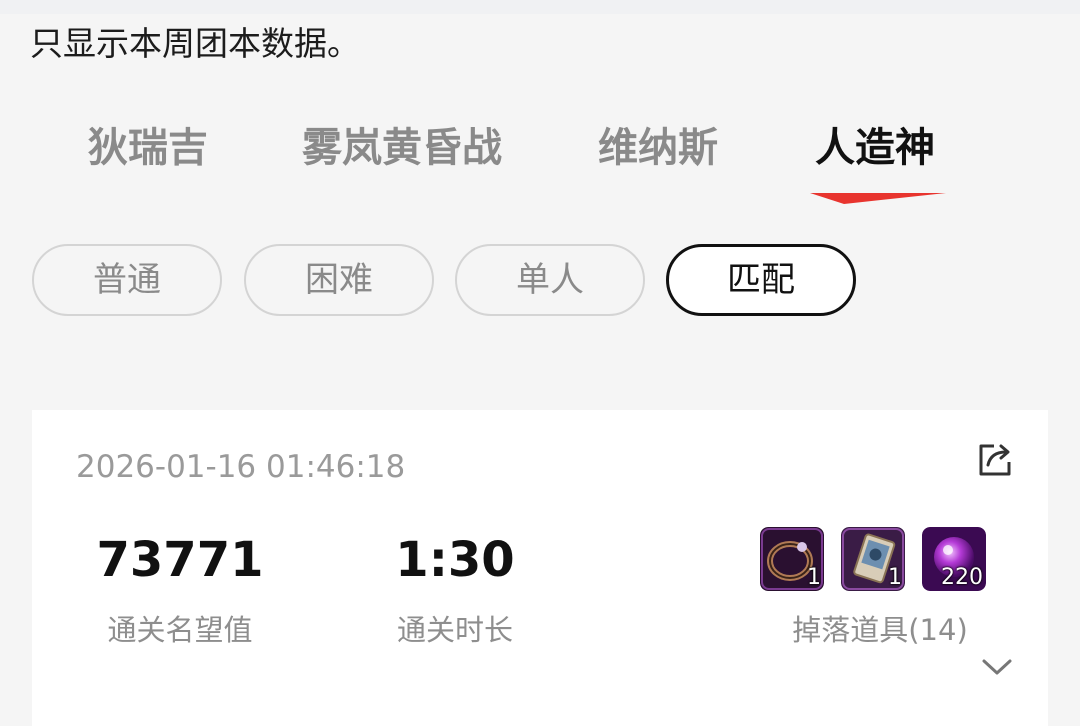  I want to click on notice-text: 只显示本周团本数据。, so click(195, 43).